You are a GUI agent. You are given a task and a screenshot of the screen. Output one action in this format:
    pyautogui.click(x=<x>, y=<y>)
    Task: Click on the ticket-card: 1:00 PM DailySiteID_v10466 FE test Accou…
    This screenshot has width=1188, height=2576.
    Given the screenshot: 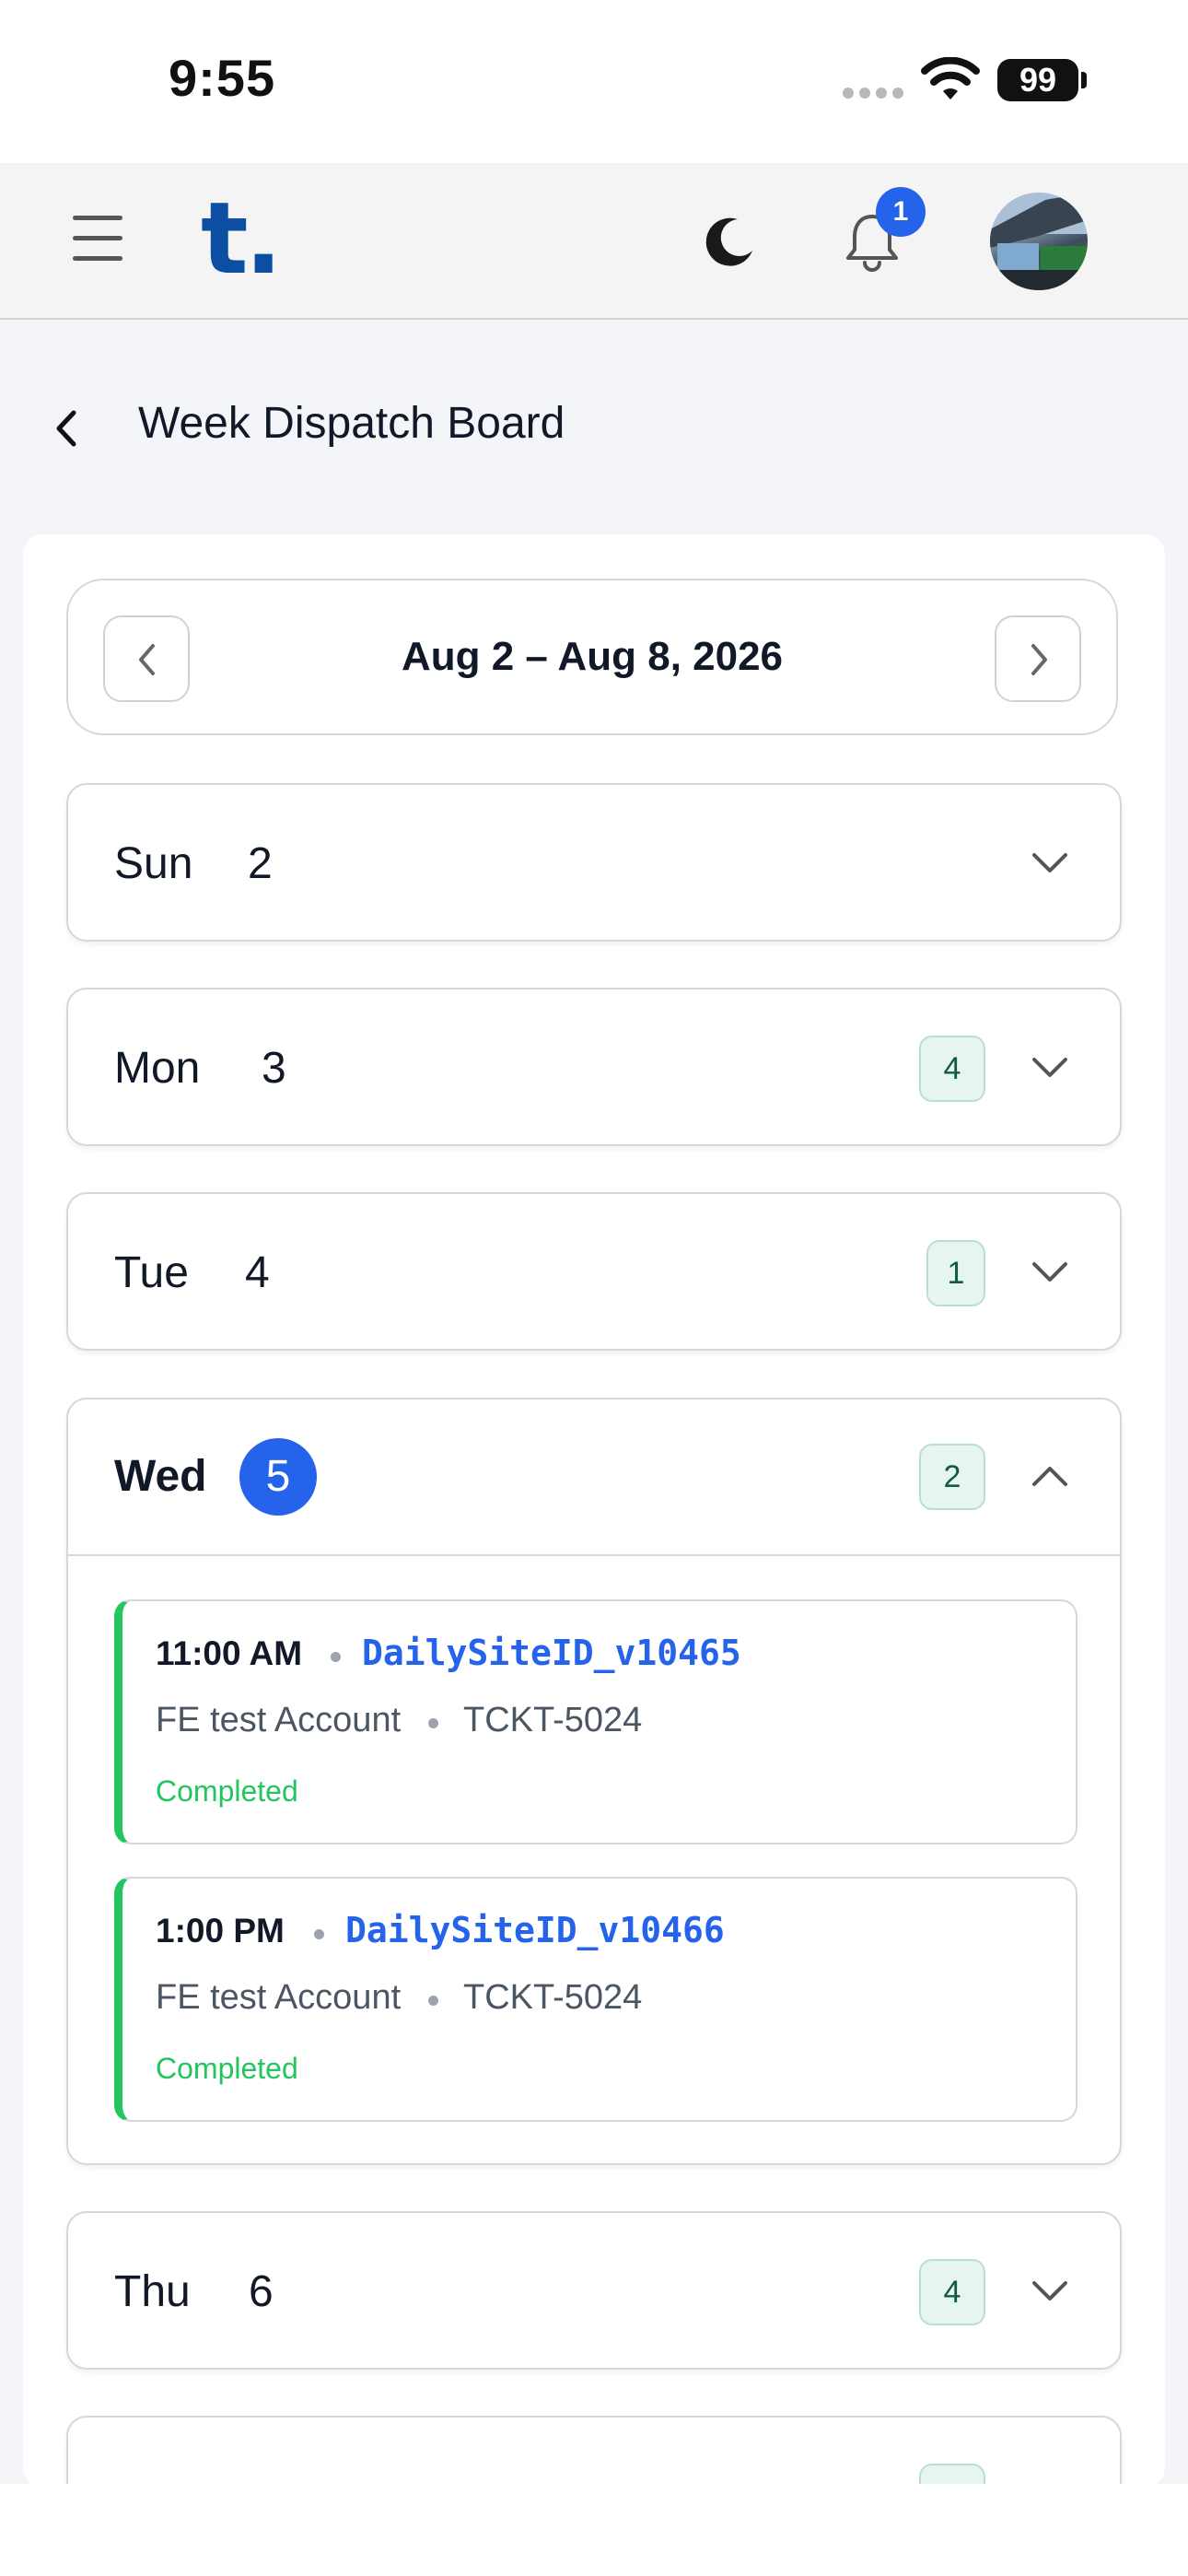 What is the action you would take?
    pyautogui.click(x=595, y=2000)
    